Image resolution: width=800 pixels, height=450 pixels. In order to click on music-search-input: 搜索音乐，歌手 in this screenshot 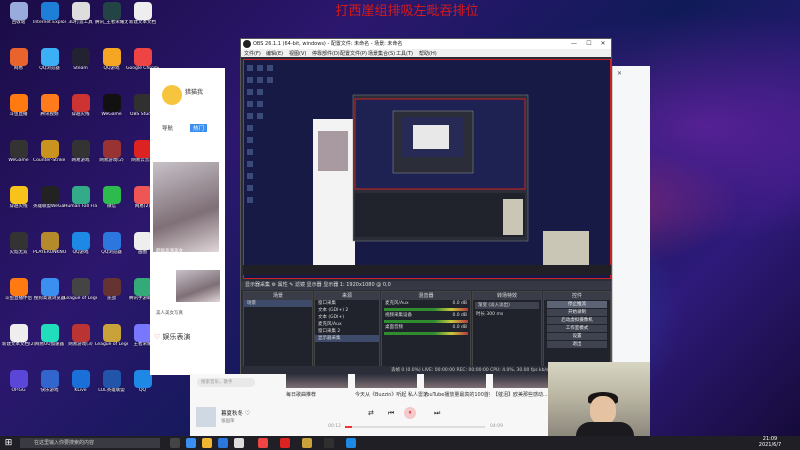, I will do `click(226, 382)`.